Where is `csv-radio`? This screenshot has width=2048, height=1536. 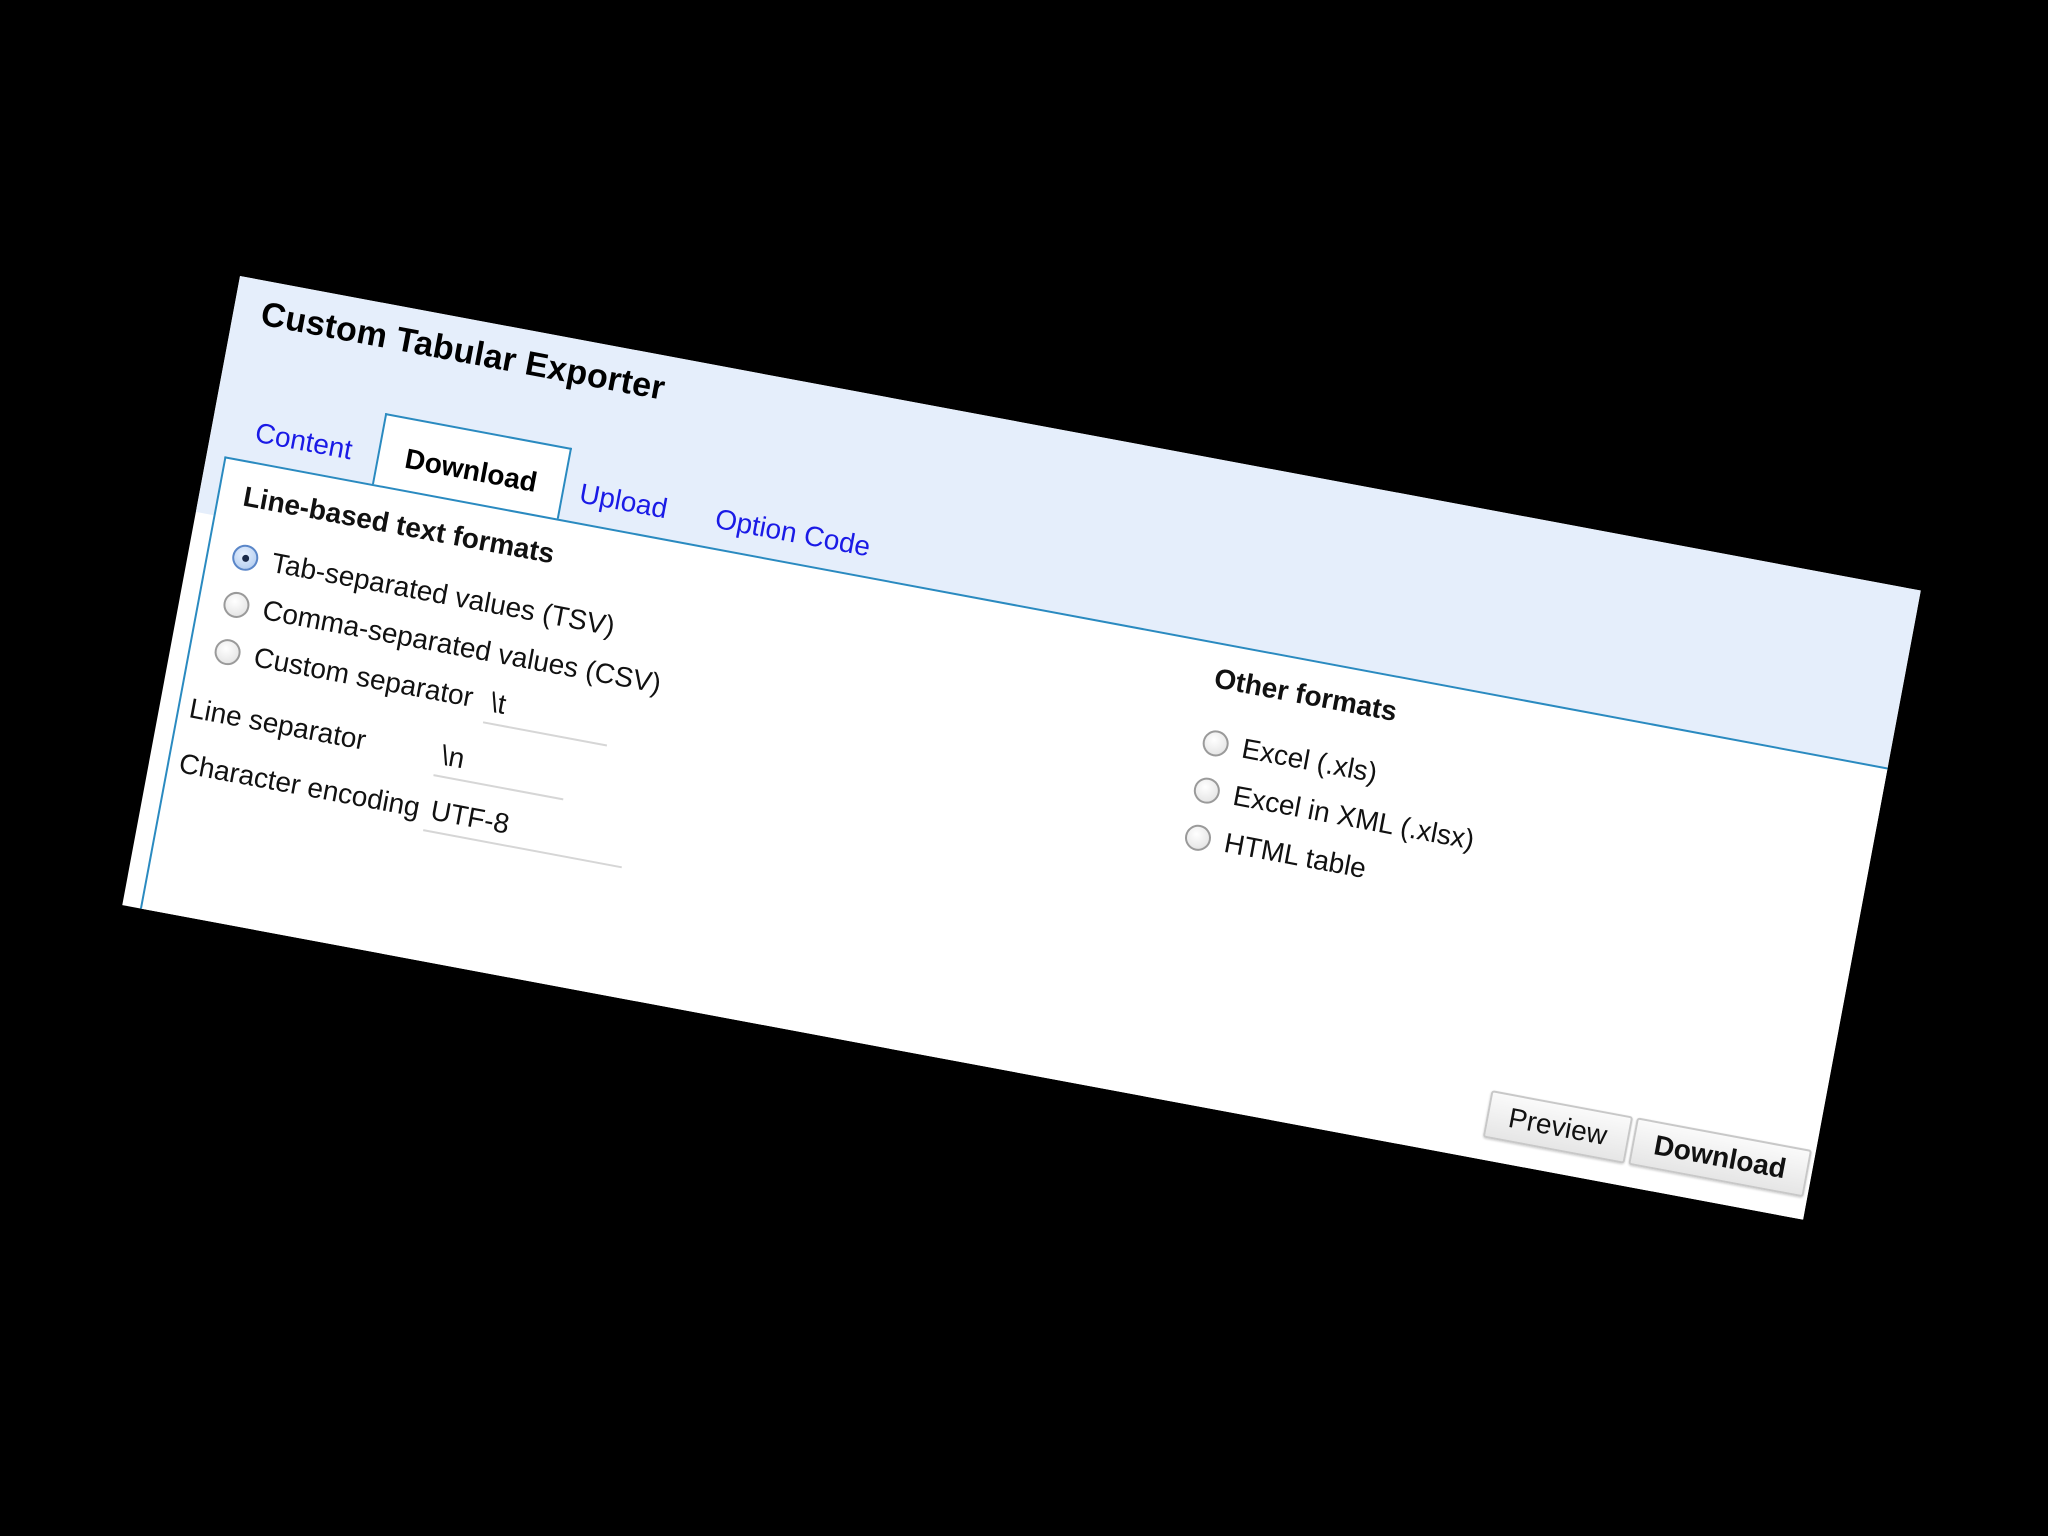 csv-radio is located at coordinates (236, 605).